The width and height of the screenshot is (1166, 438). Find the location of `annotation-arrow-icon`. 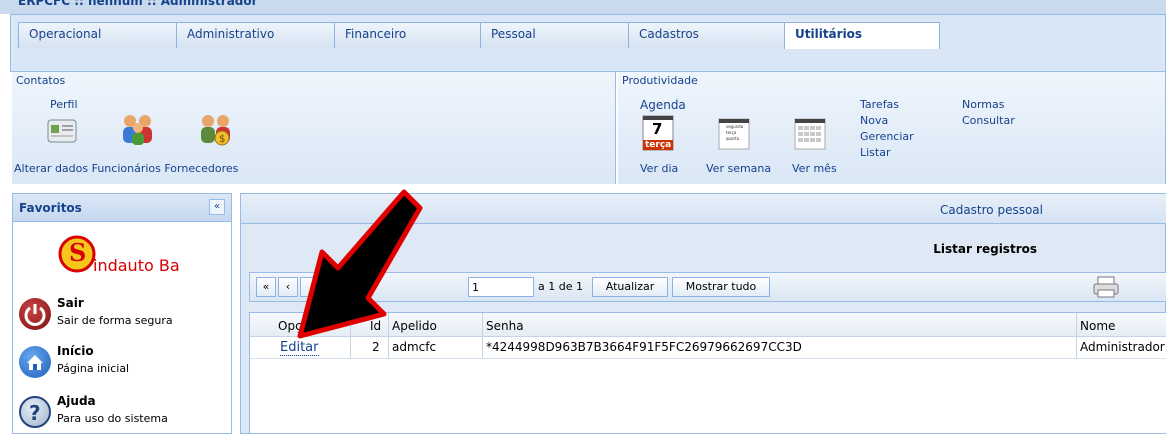

annotation-arrow-icon is located at coordinates (360, 264).